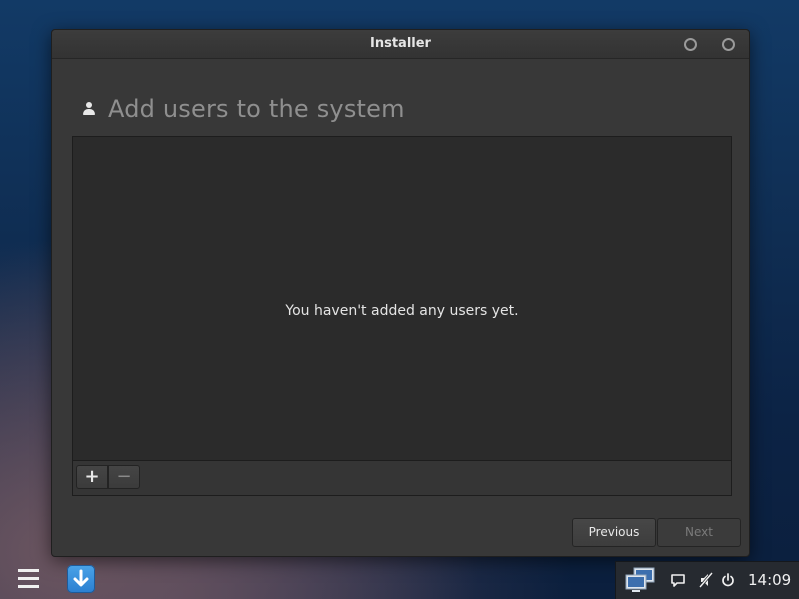  I want to click on user-icon, so click(89, 109).